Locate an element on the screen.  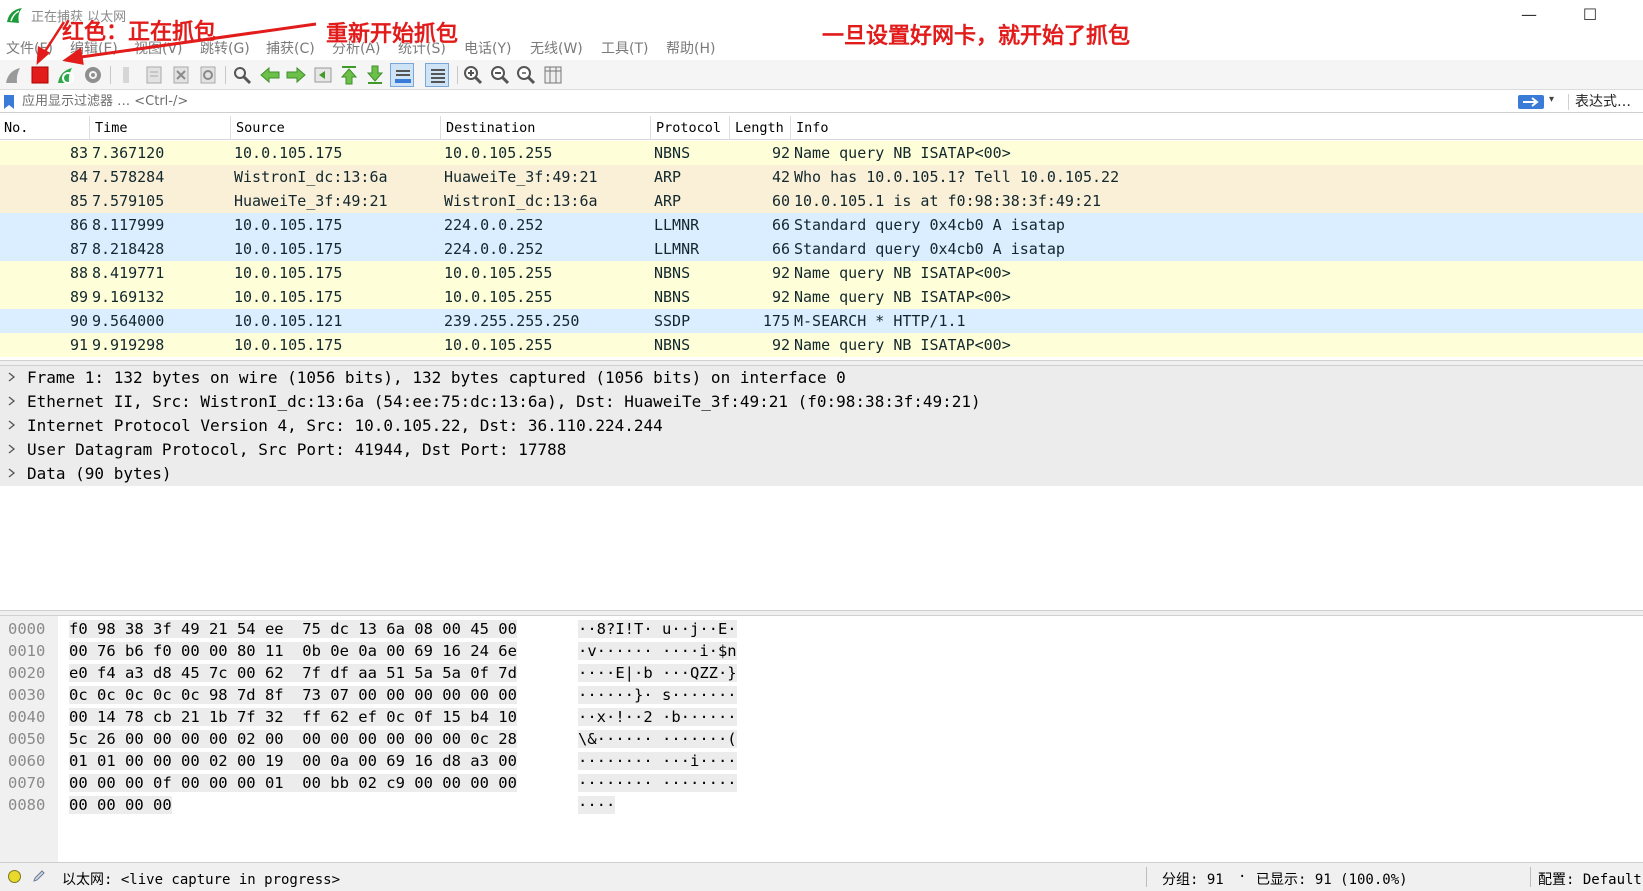
open-file-icon is located at coordinates (126, 75).